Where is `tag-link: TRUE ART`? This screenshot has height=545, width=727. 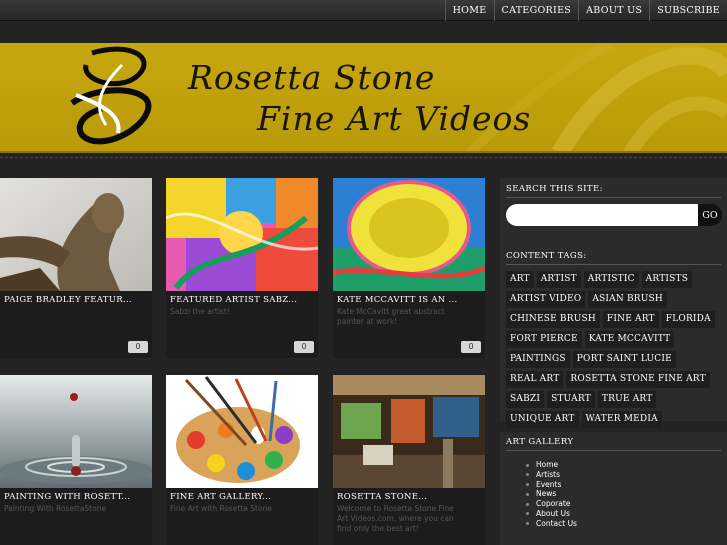 tag-link: TRUE ART is located at coordinates (627, 399).